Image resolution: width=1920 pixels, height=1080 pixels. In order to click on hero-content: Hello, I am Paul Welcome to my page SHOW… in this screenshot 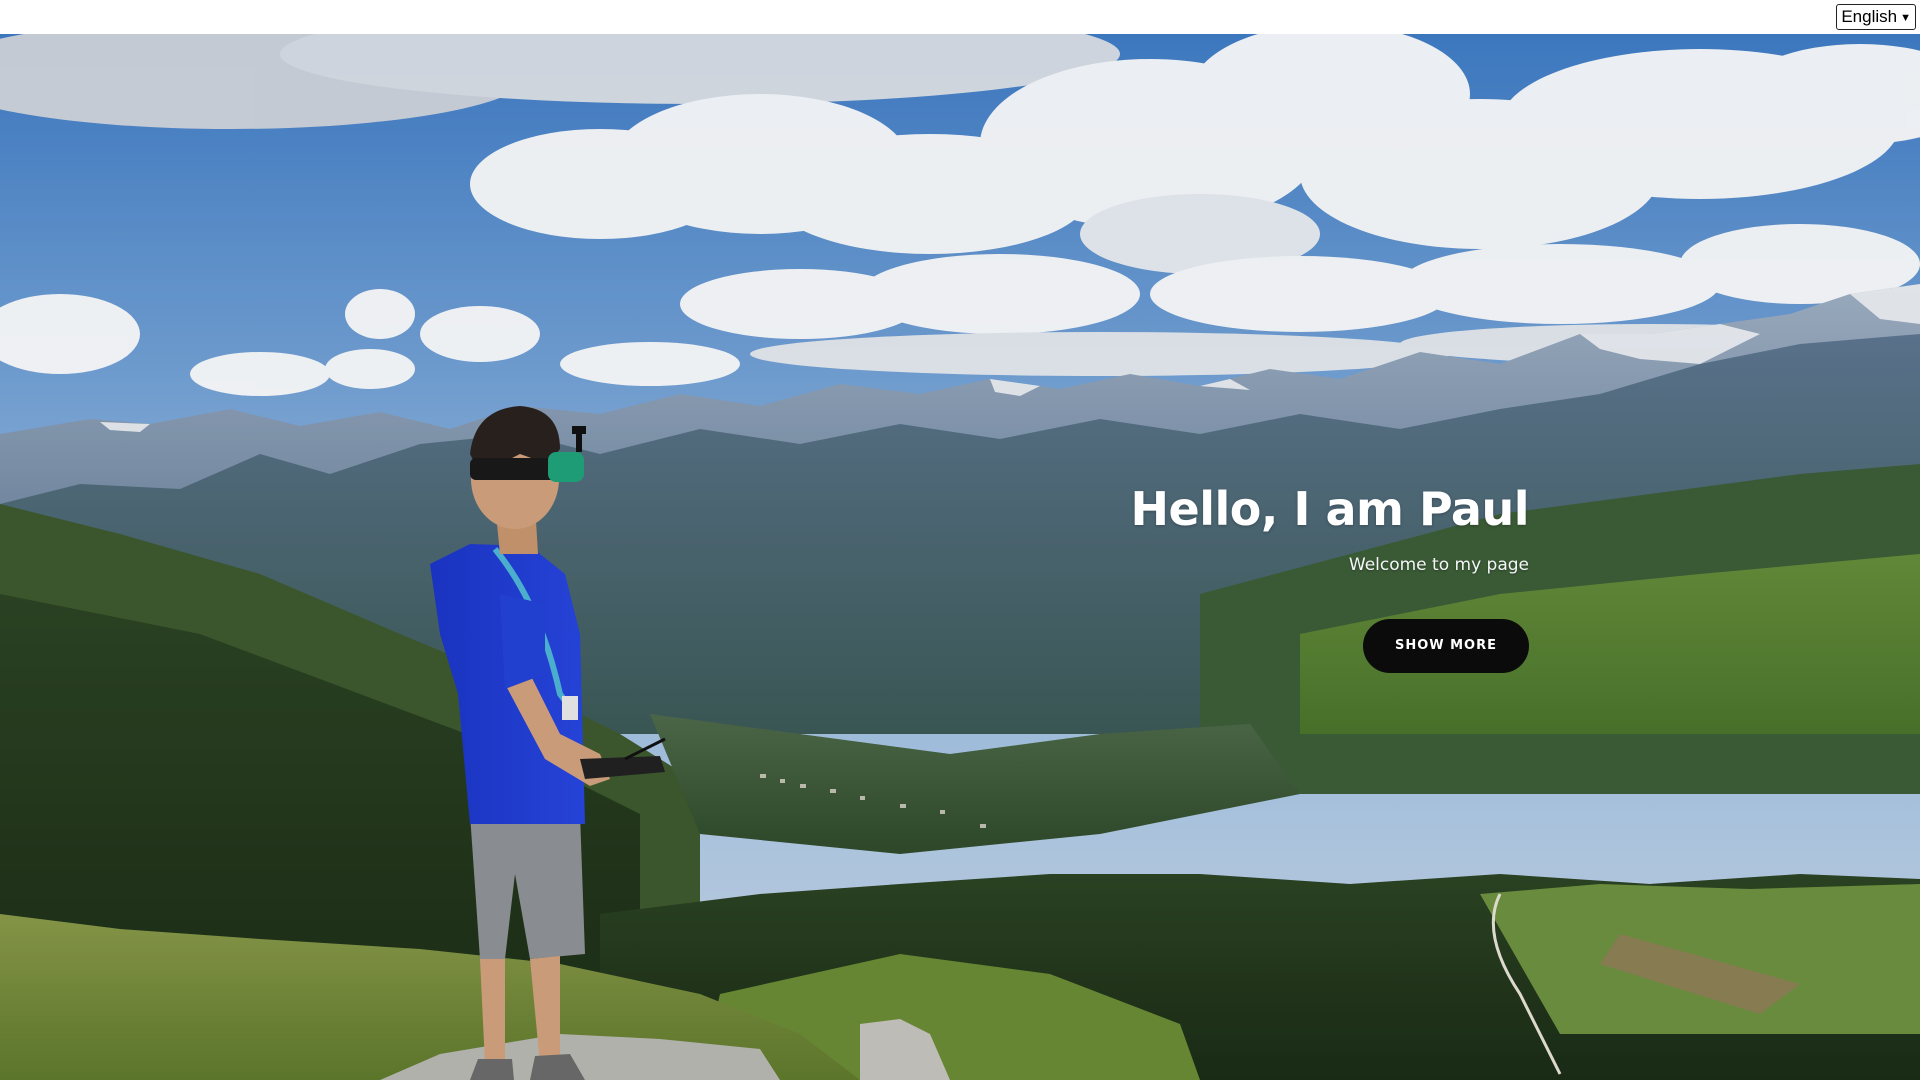, I will do `click(1330, 578)`.